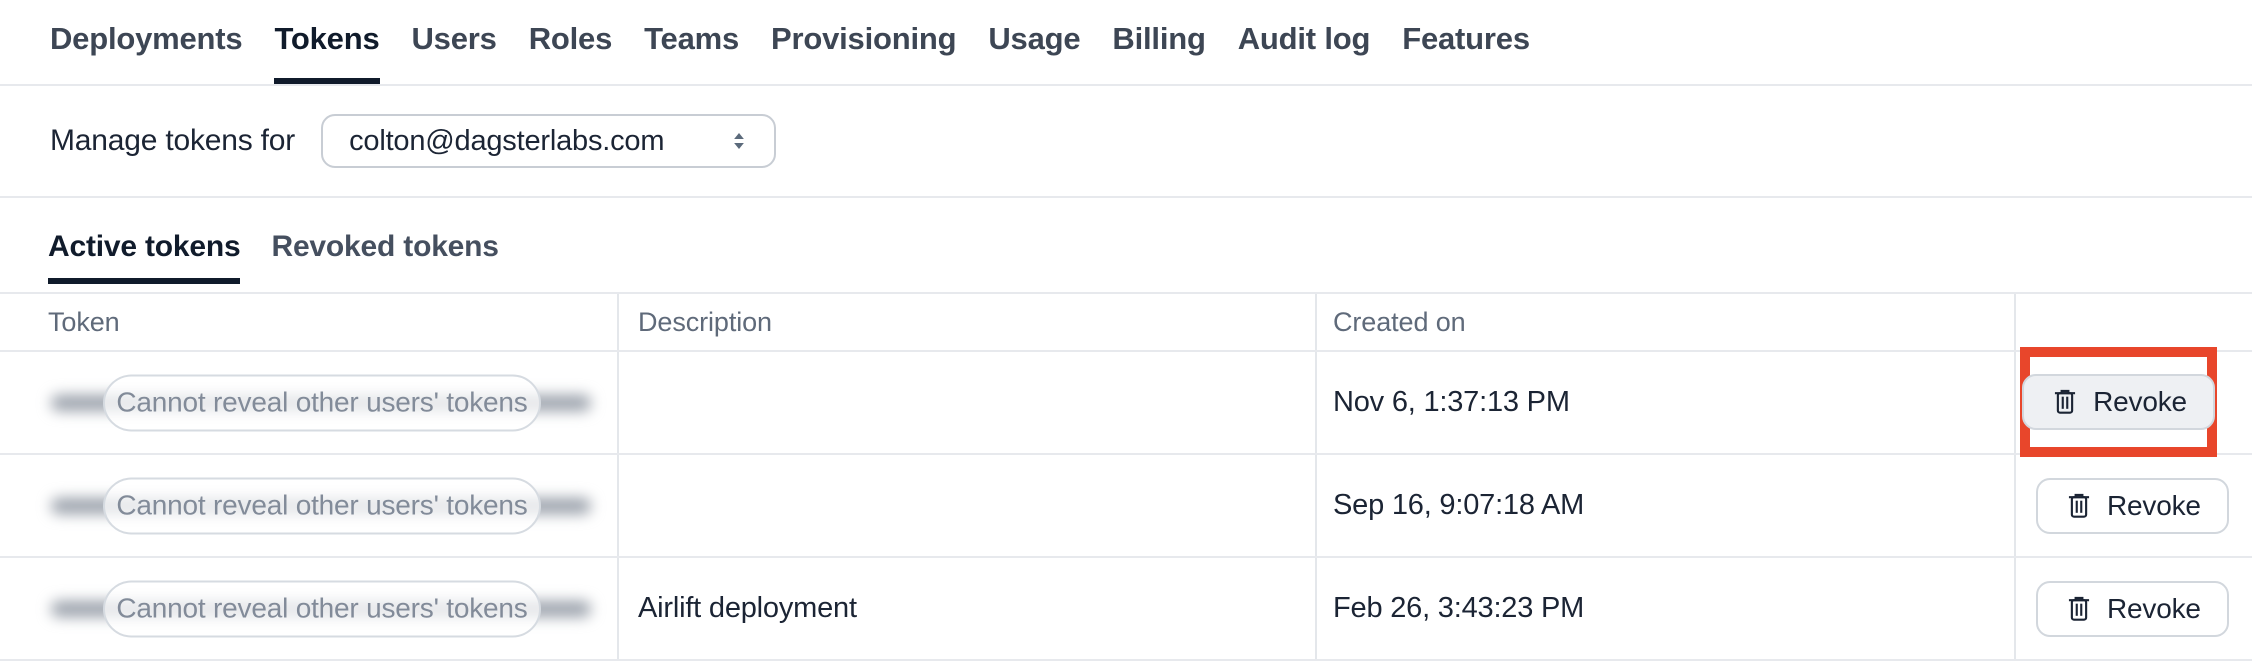  I want to click on nav-tab-users: Users, so click(454, 42).